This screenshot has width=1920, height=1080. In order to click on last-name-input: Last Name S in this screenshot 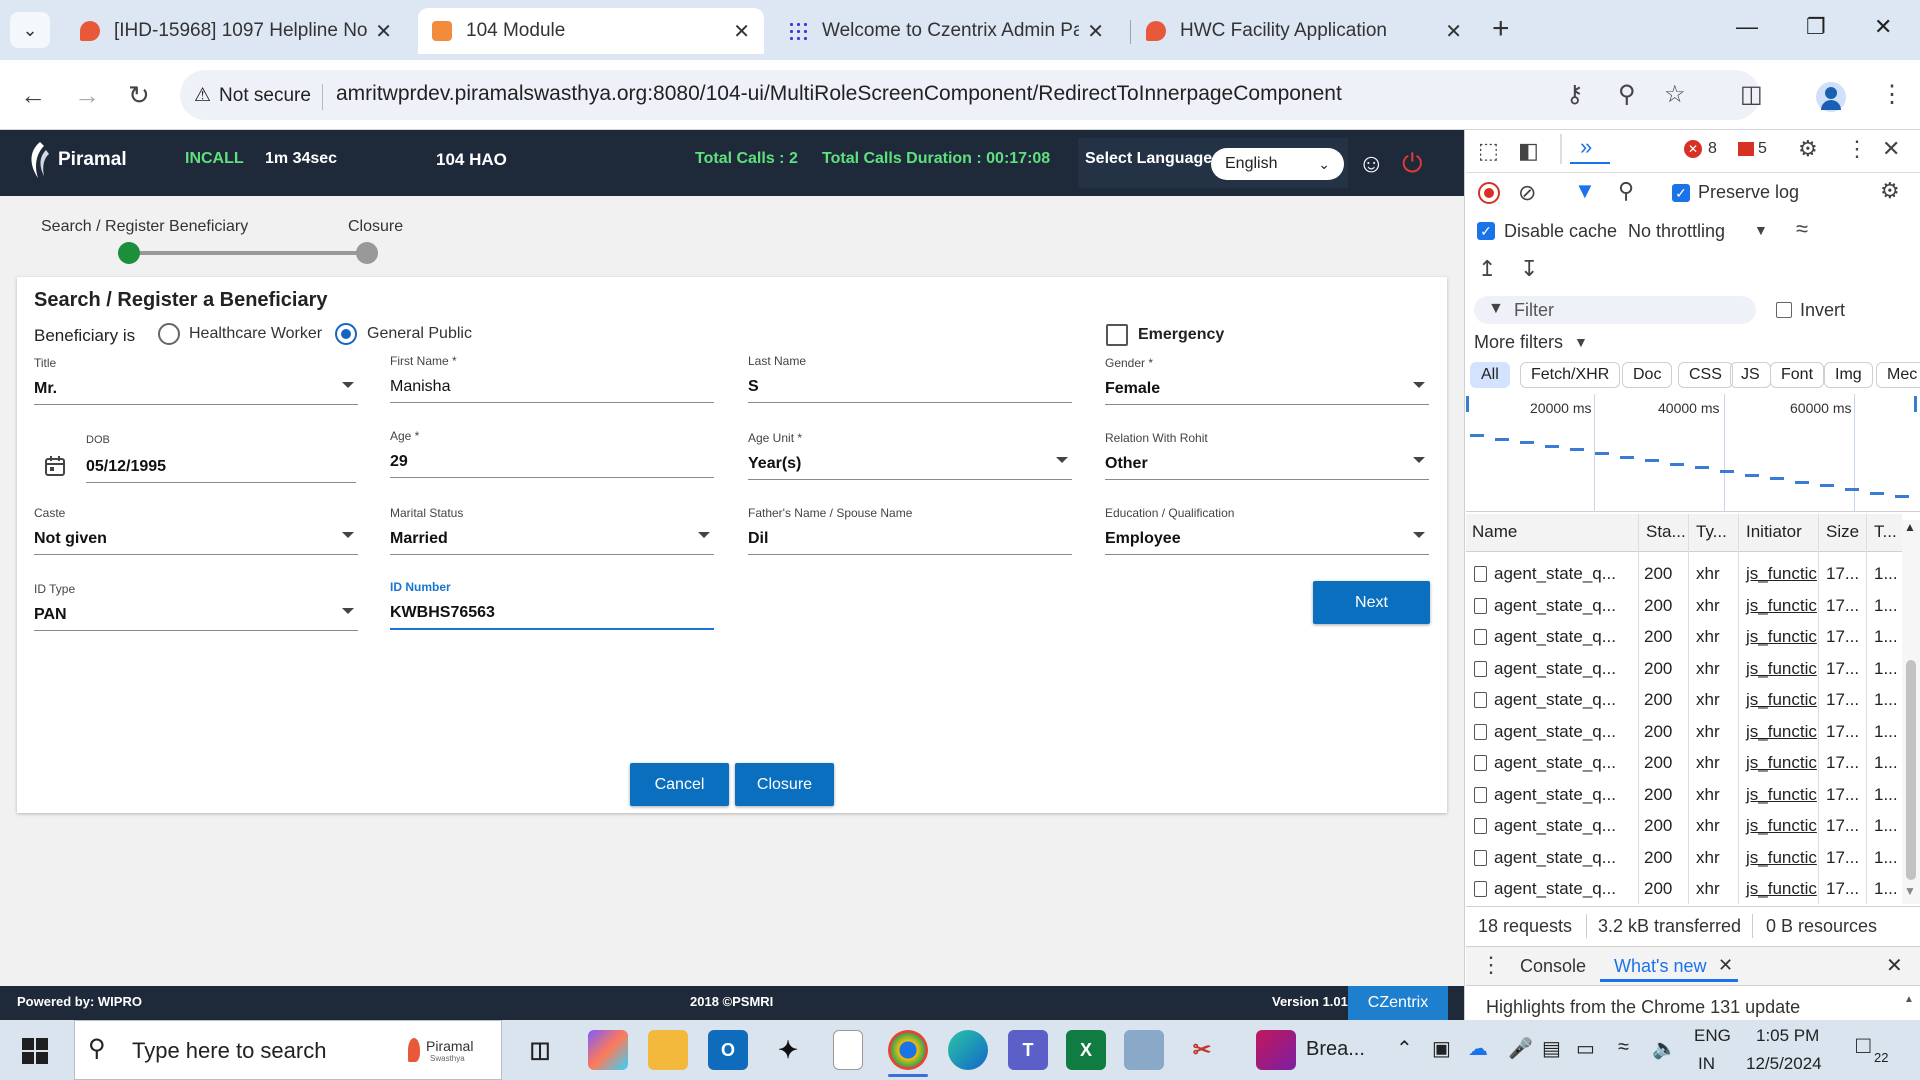, I will do `click(910, 385)`.